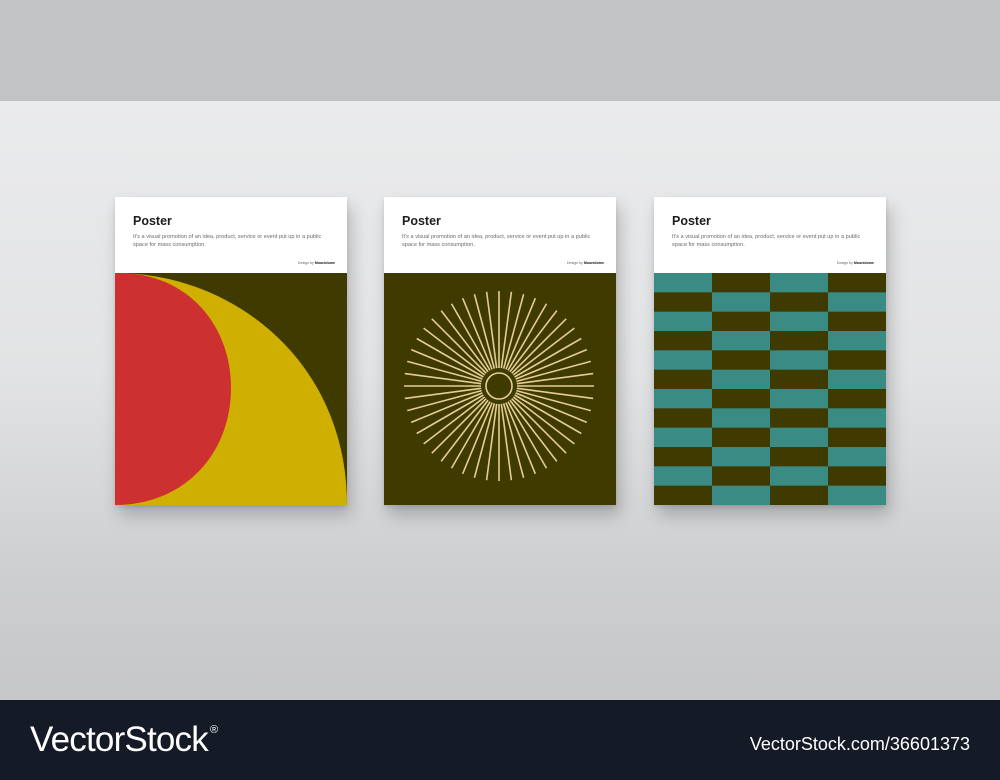  Describe the element at coordinates (500, 740) in the screenshot. I see `watermark-footer: VectorStock ® VectorStock.com/36601373` at that location.